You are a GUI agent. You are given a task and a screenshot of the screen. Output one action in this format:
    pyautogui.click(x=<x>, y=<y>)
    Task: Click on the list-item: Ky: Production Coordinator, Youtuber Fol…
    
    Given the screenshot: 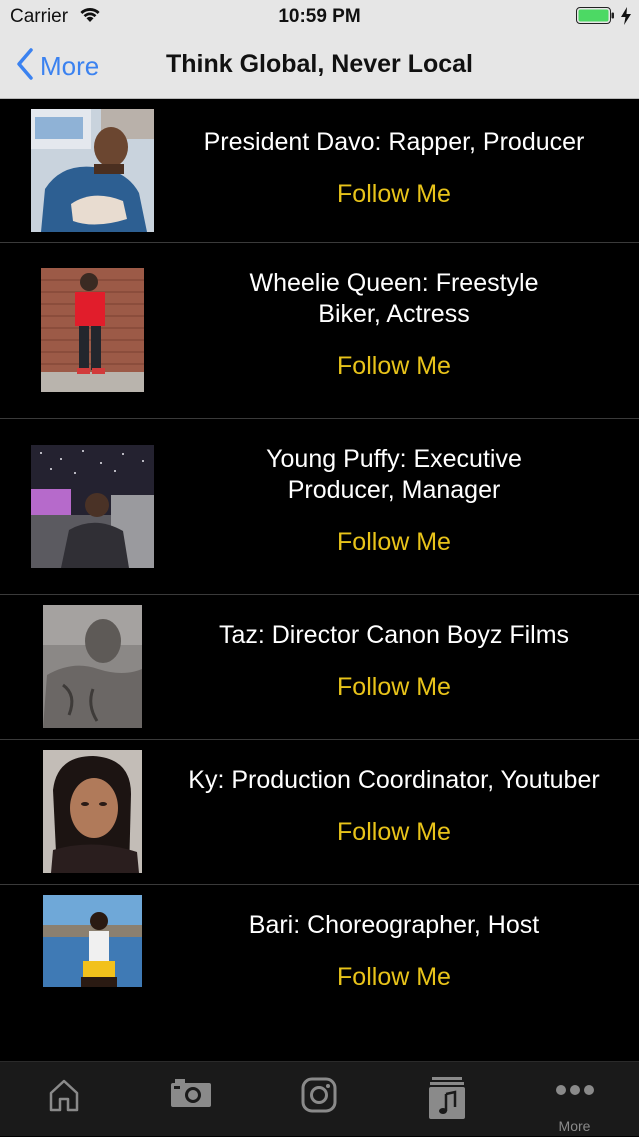 What is the action you would take?
    pyautogui.click(x=319, y=812)
    